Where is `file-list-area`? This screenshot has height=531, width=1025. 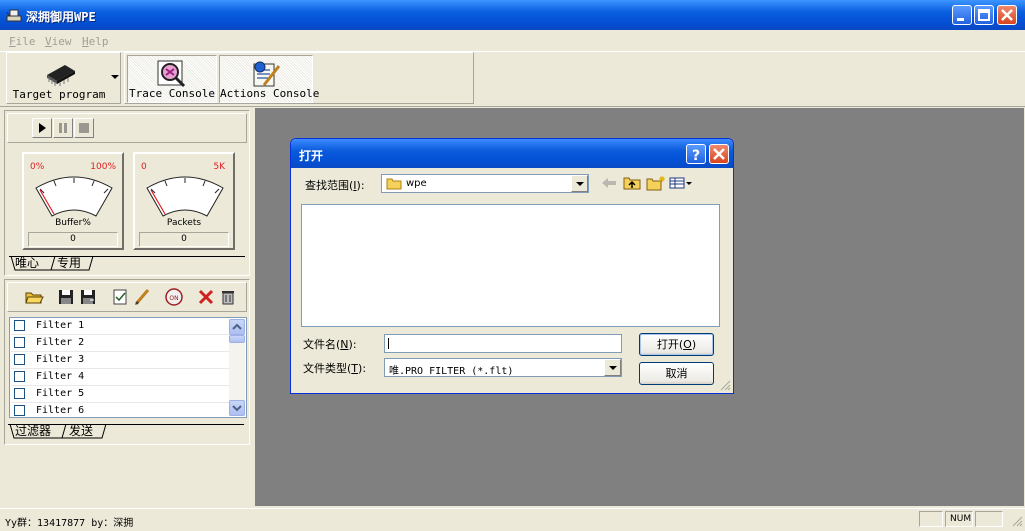 file-list-area is located at coordinates (510, 265).